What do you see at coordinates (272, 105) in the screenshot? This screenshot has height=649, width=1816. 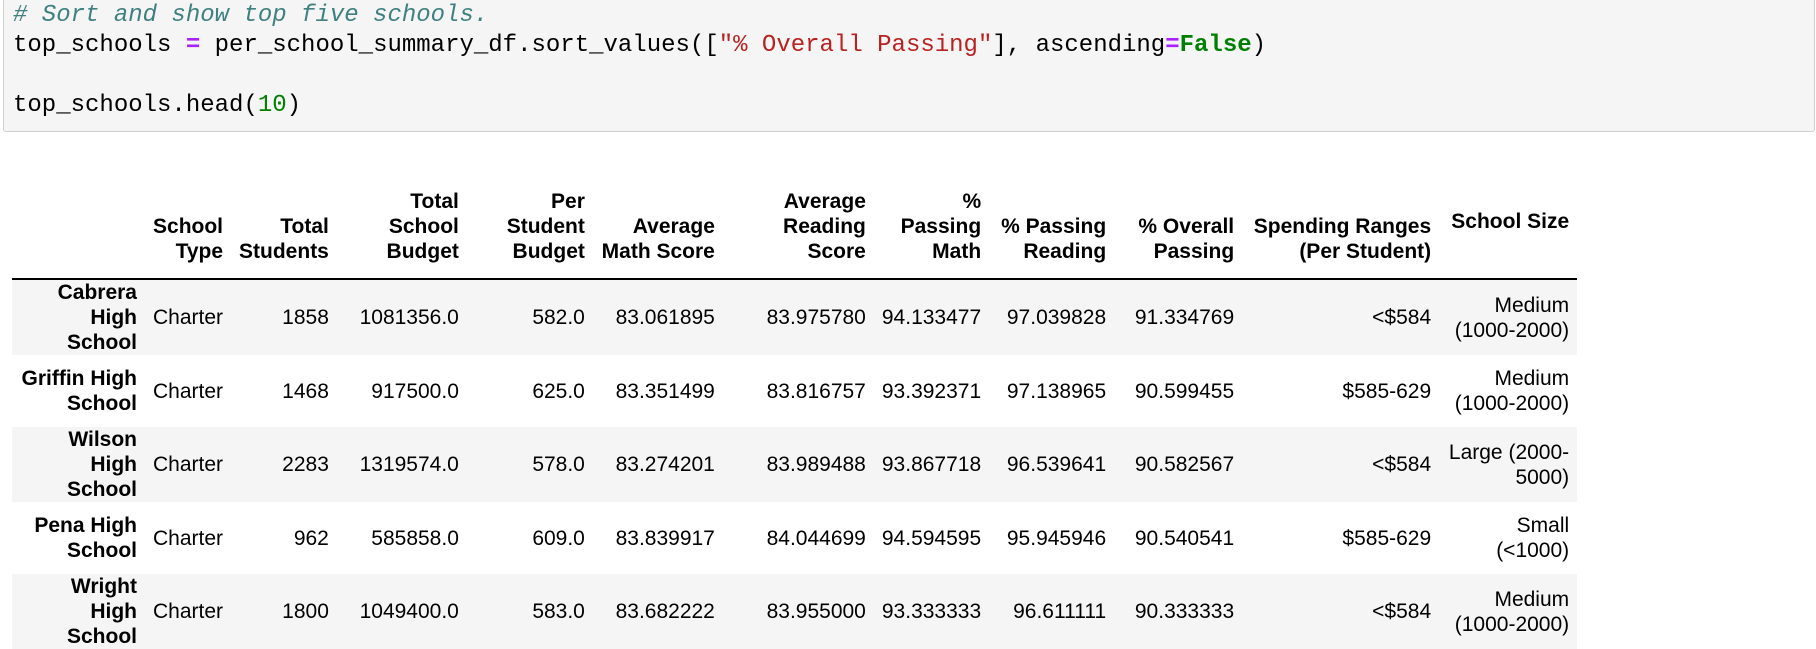 I see `code-head-number: 10` at bounding box center [272, 105].